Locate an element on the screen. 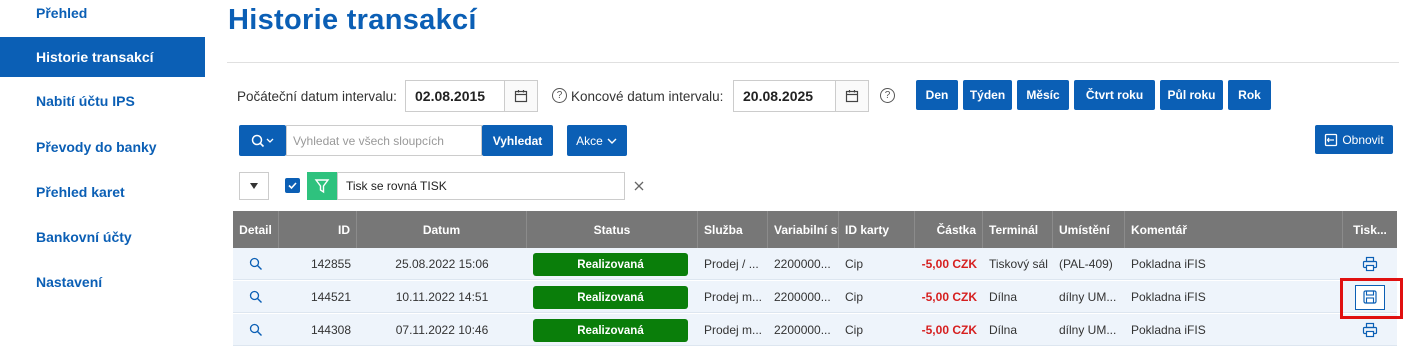 Image resolution: width=1407 pixels, height=346 pixels. refresh-label: Obnovit is located at coordinates (1363, 139).